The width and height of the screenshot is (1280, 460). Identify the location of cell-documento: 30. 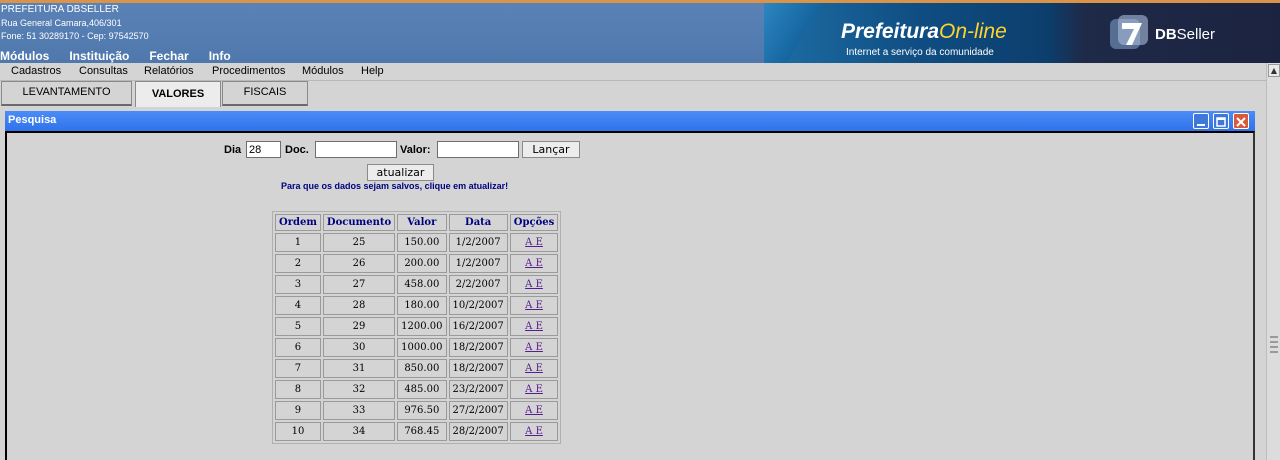
(359, 347).